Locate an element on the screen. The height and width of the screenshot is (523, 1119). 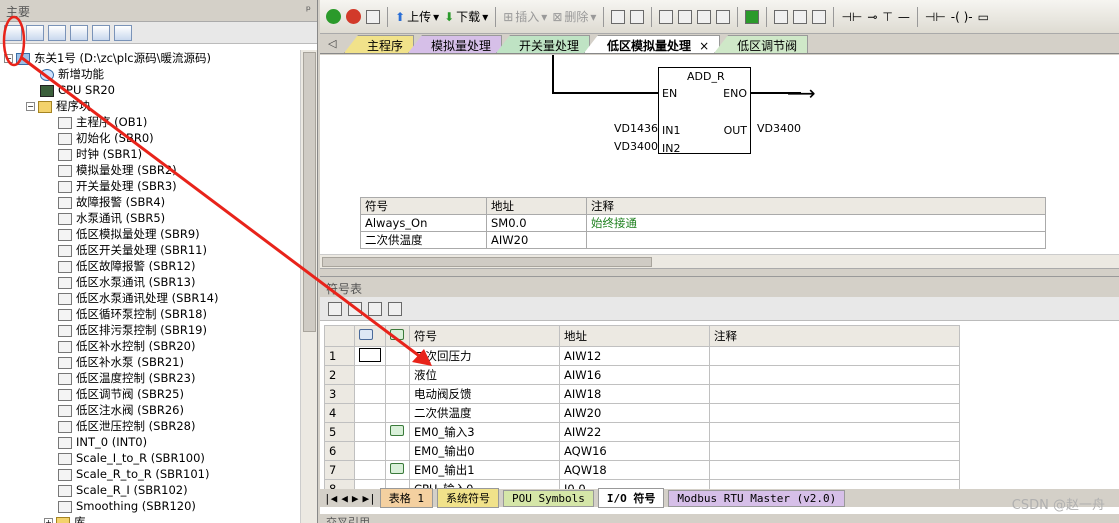
in2-operand: VD3400 is located at coordinates (636, 146).